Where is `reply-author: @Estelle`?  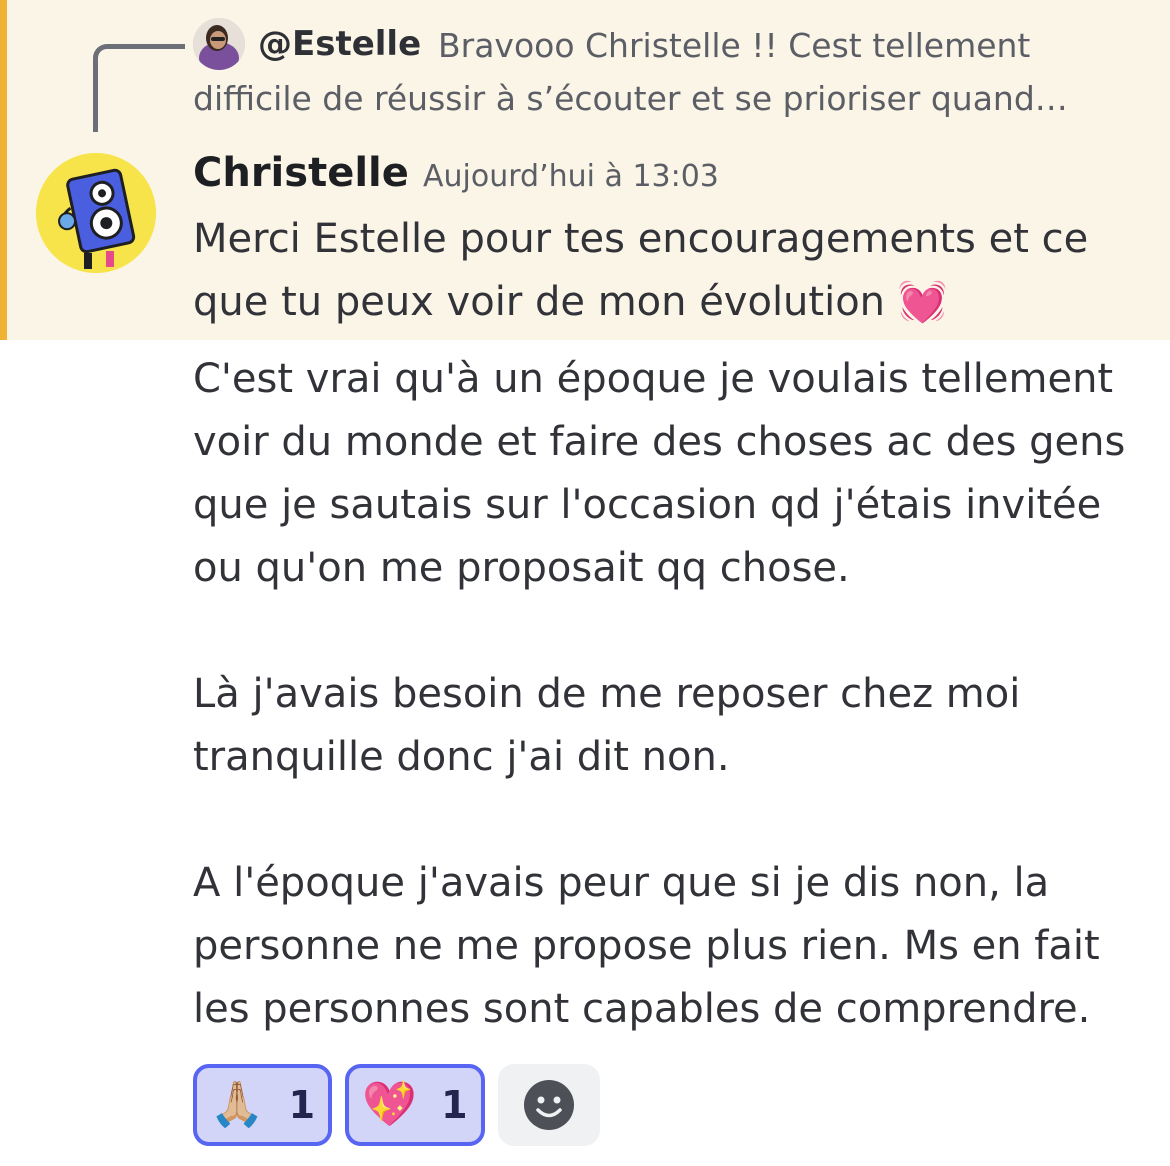
reply-author: @Estelle is located at coordinates (339, 44).